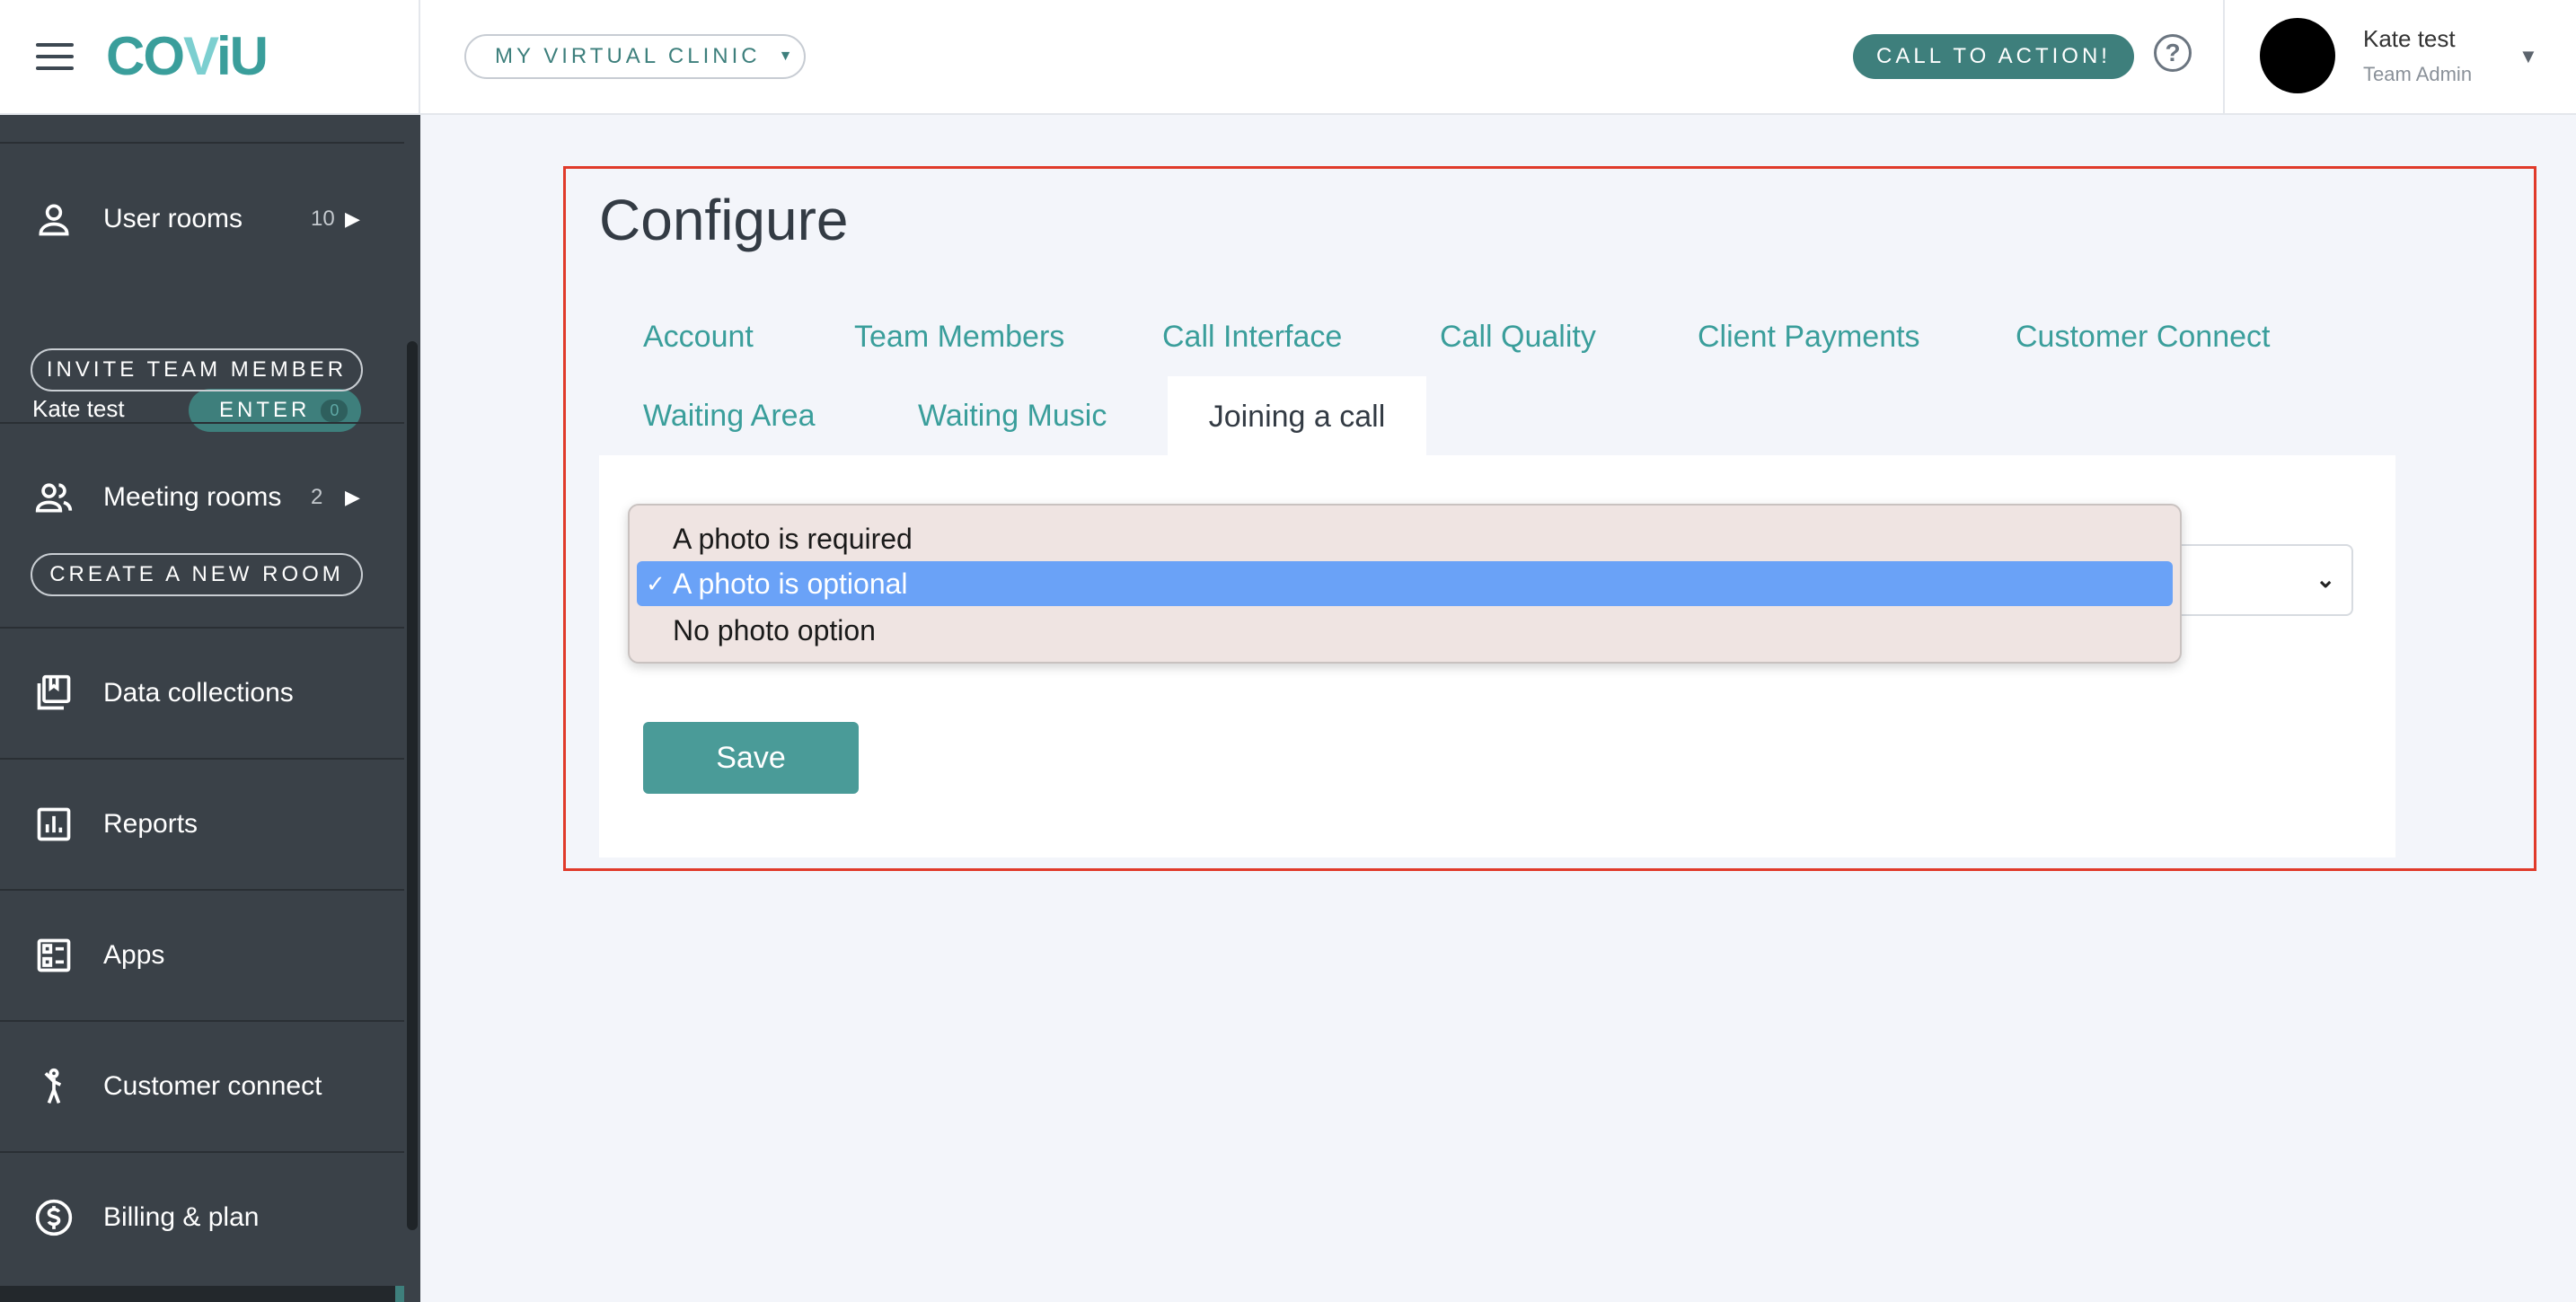  I want to click on user-name: Kate test, so click(2409, 38).